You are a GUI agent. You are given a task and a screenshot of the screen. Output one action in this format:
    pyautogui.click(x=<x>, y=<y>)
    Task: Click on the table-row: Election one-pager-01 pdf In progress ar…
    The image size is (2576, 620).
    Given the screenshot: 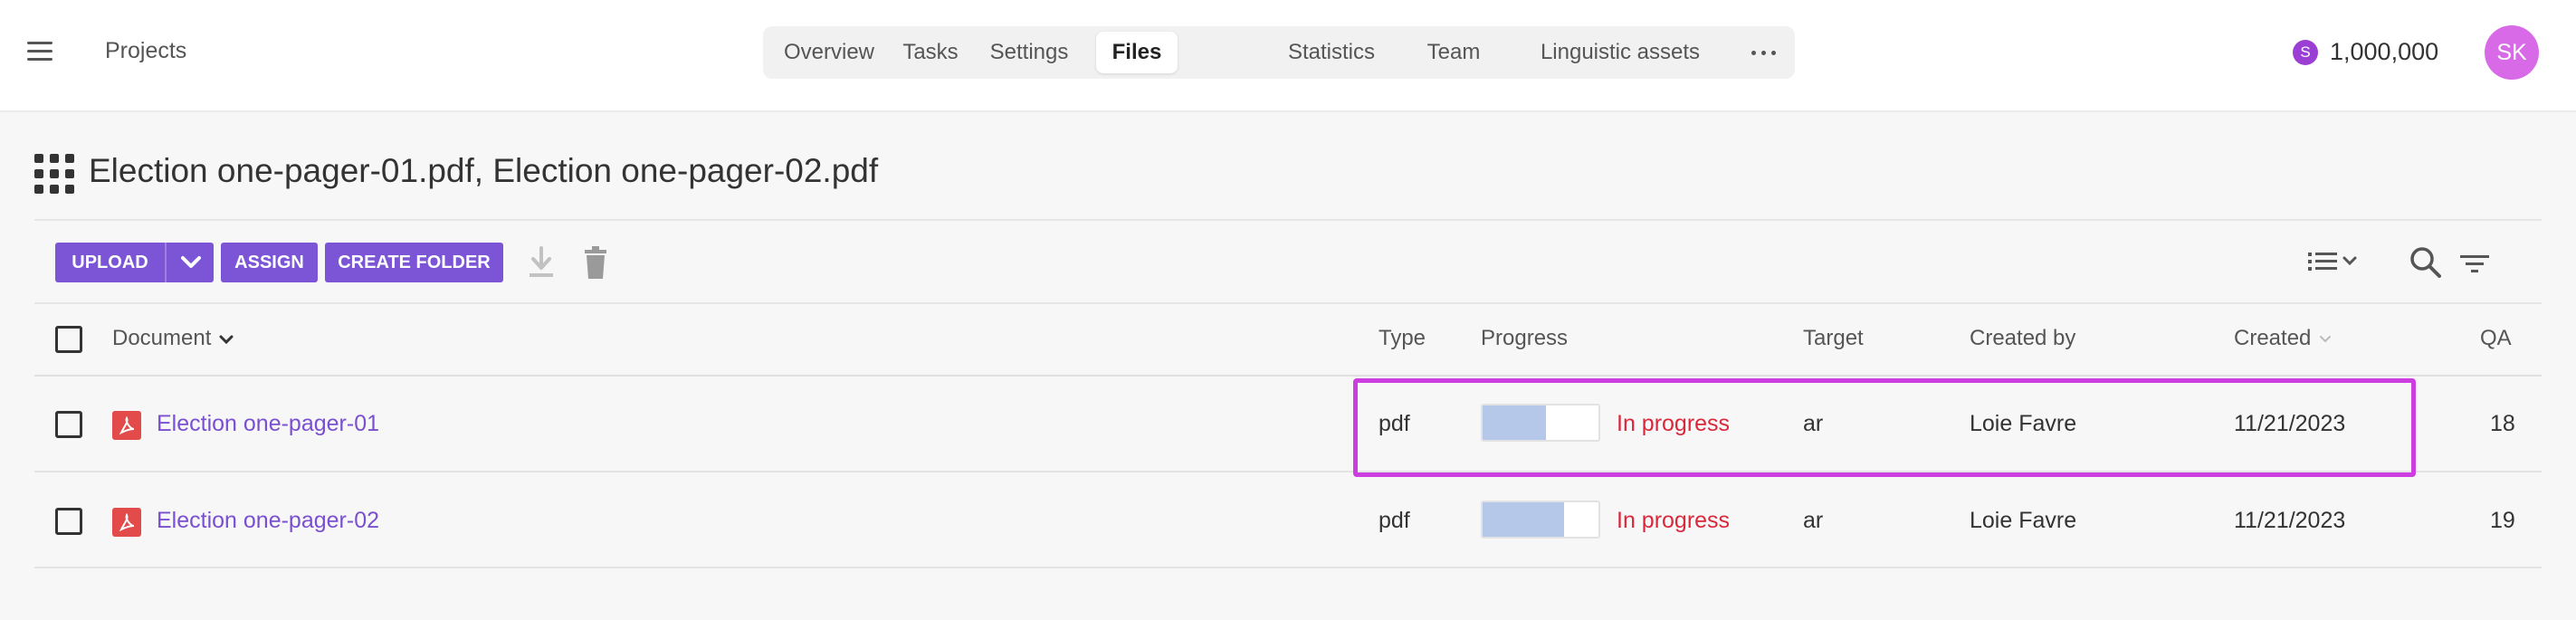 What is the action you would take?
    pyautogui.click(x=1288, y=424)
    